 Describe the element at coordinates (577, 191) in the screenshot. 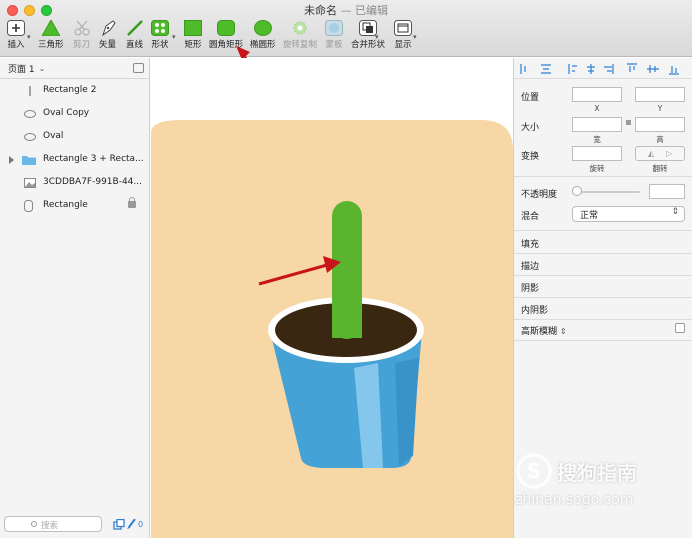

I see `opacity-slider-knob` at that location.